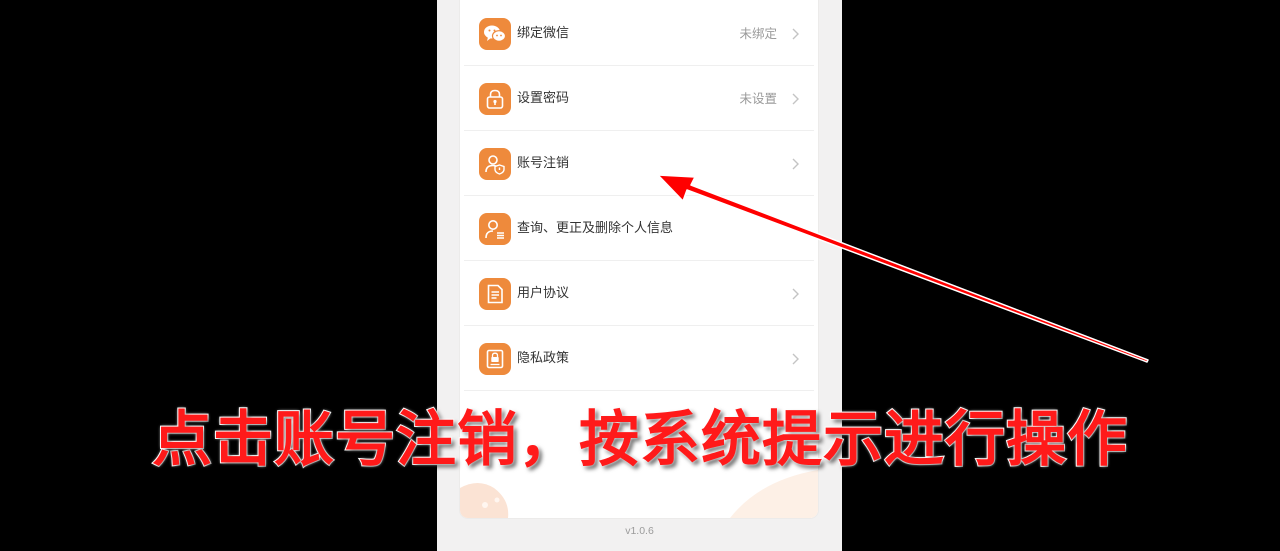  Describe the element at coordinates (495, 294) in the screenshot. I see `document-icon` at that location.